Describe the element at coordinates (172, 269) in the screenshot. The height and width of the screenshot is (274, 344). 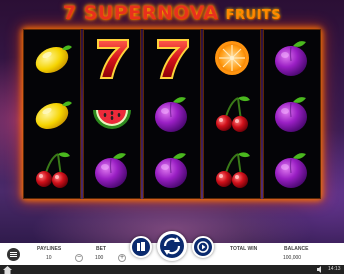
I see `status-footer: 14:13` at that location.